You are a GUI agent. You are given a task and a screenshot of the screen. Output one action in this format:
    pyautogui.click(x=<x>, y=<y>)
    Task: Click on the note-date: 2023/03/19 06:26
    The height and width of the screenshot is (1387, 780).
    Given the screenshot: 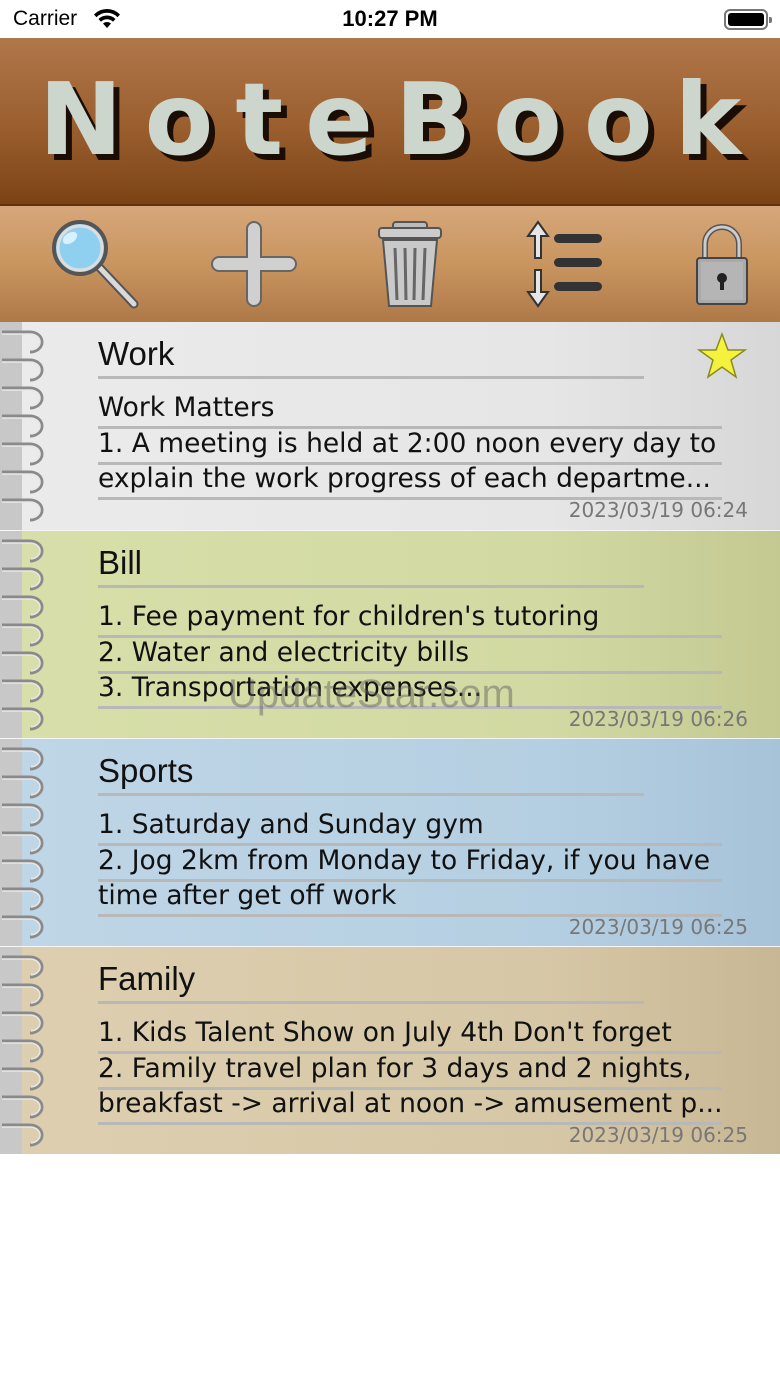 What is the action you would take?
    pyautogui.click(x=658, y=719)
    